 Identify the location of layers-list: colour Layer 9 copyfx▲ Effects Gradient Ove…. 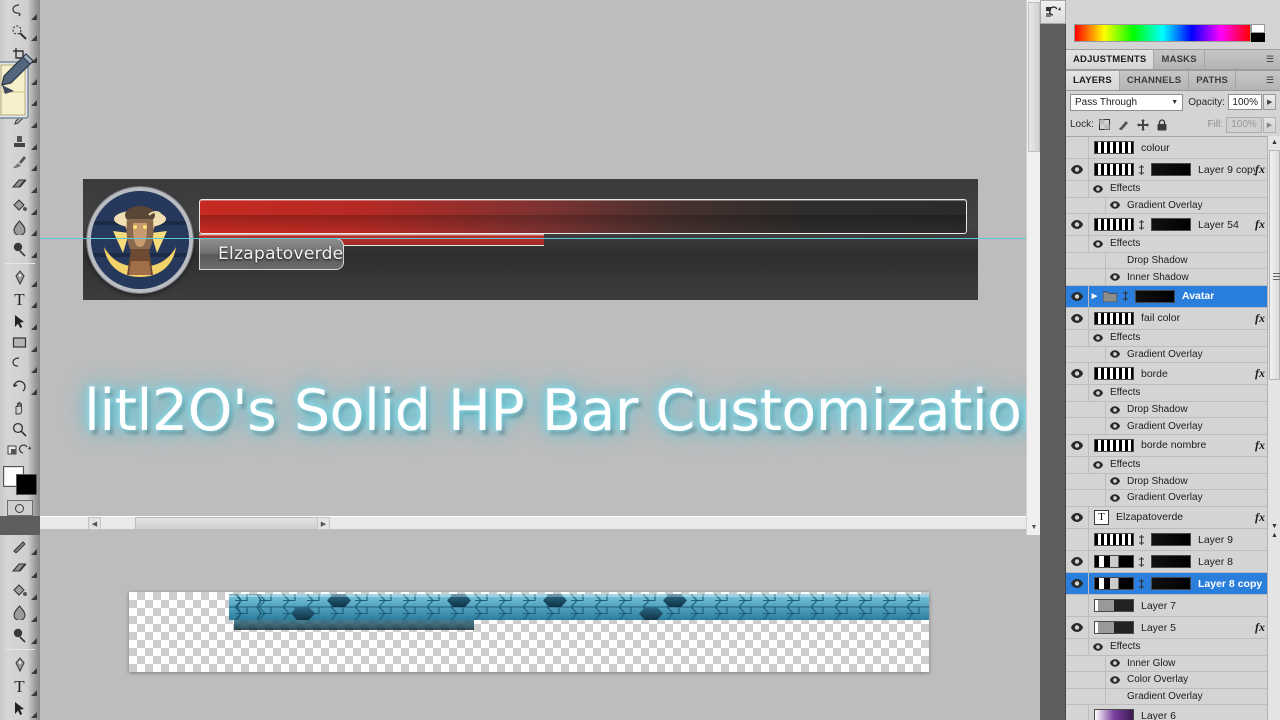
(1173, 334).